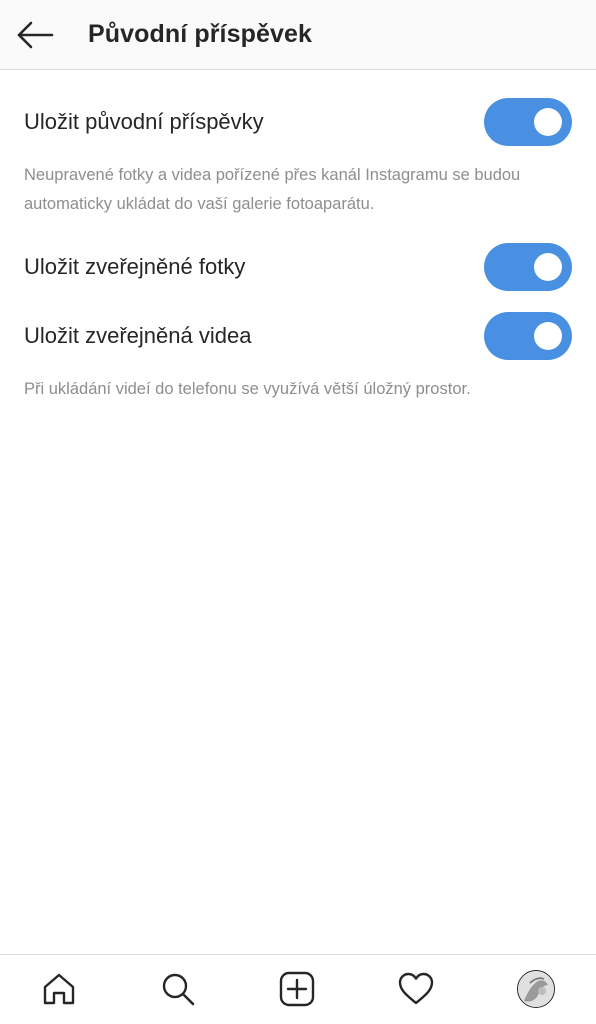 Image resolution: width=596 pixels, height=1024 pixels. I want to click on nav-activity, so click(416, 989).